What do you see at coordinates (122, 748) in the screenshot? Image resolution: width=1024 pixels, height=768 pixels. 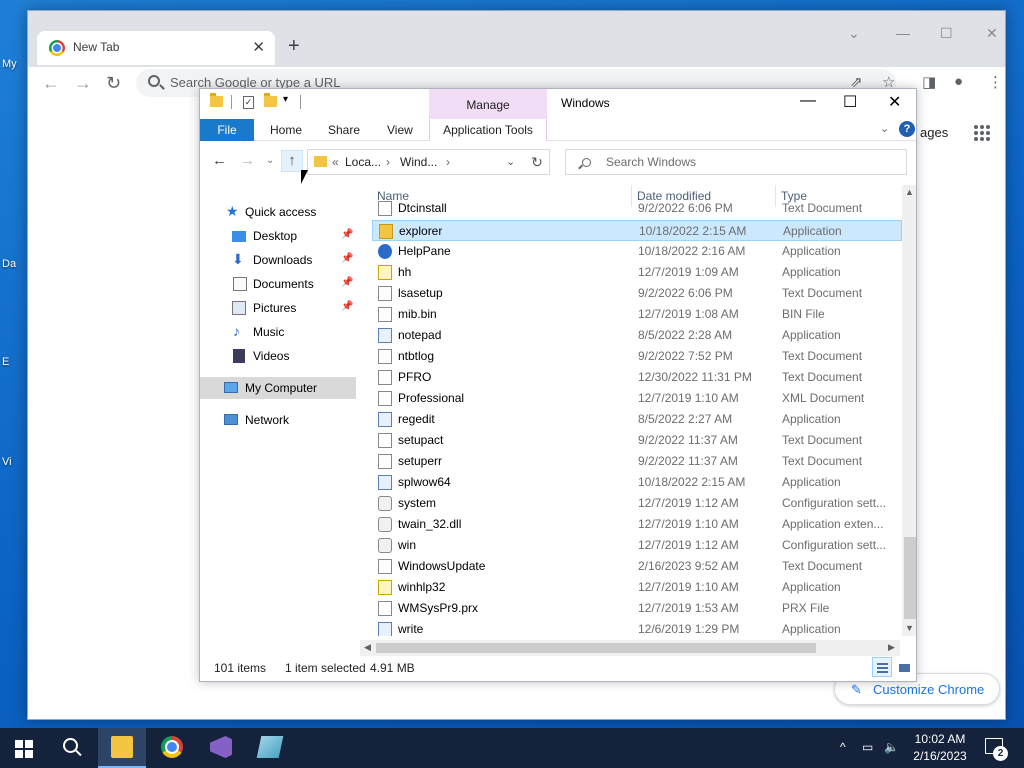 I see `taskbar-file-explorer` at bounding box center [122, 748].